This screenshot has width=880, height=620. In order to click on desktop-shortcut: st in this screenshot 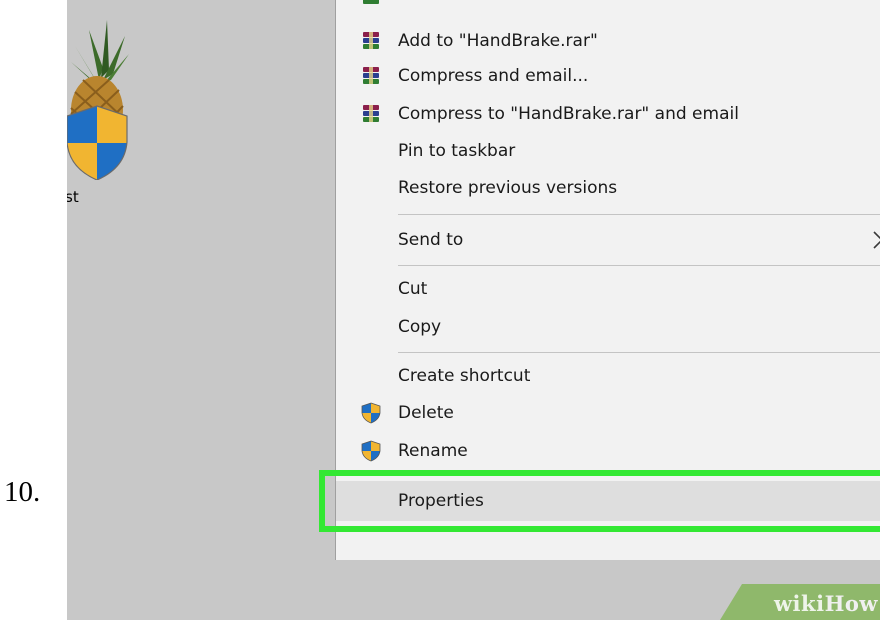, I will do `click(102, 108)`.